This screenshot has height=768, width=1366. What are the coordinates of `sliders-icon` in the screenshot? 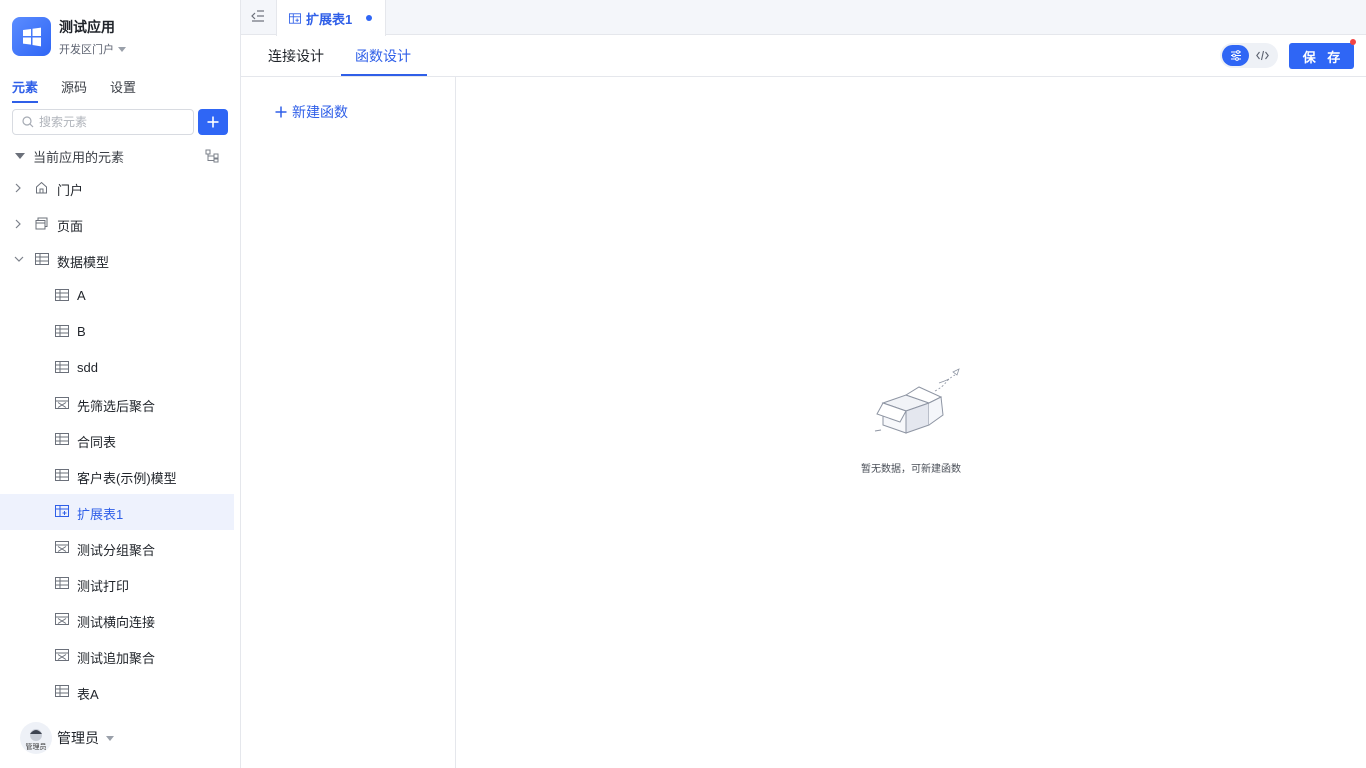 It's located at (1235, 55).